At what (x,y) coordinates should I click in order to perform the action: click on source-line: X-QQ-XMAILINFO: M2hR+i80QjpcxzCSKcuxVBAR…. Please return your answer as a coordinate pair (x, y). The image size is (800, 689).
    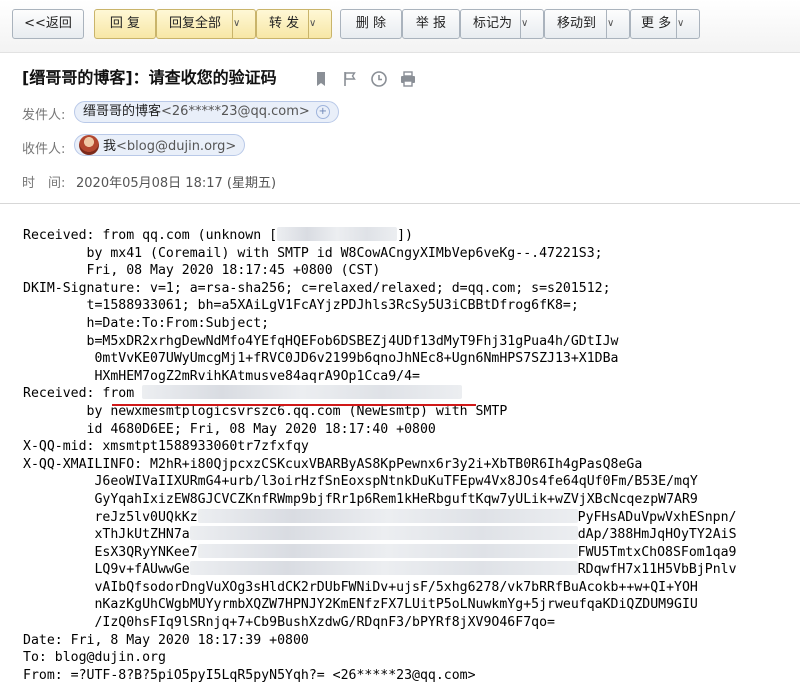
    Looking at the image, I should click on (333, 464).